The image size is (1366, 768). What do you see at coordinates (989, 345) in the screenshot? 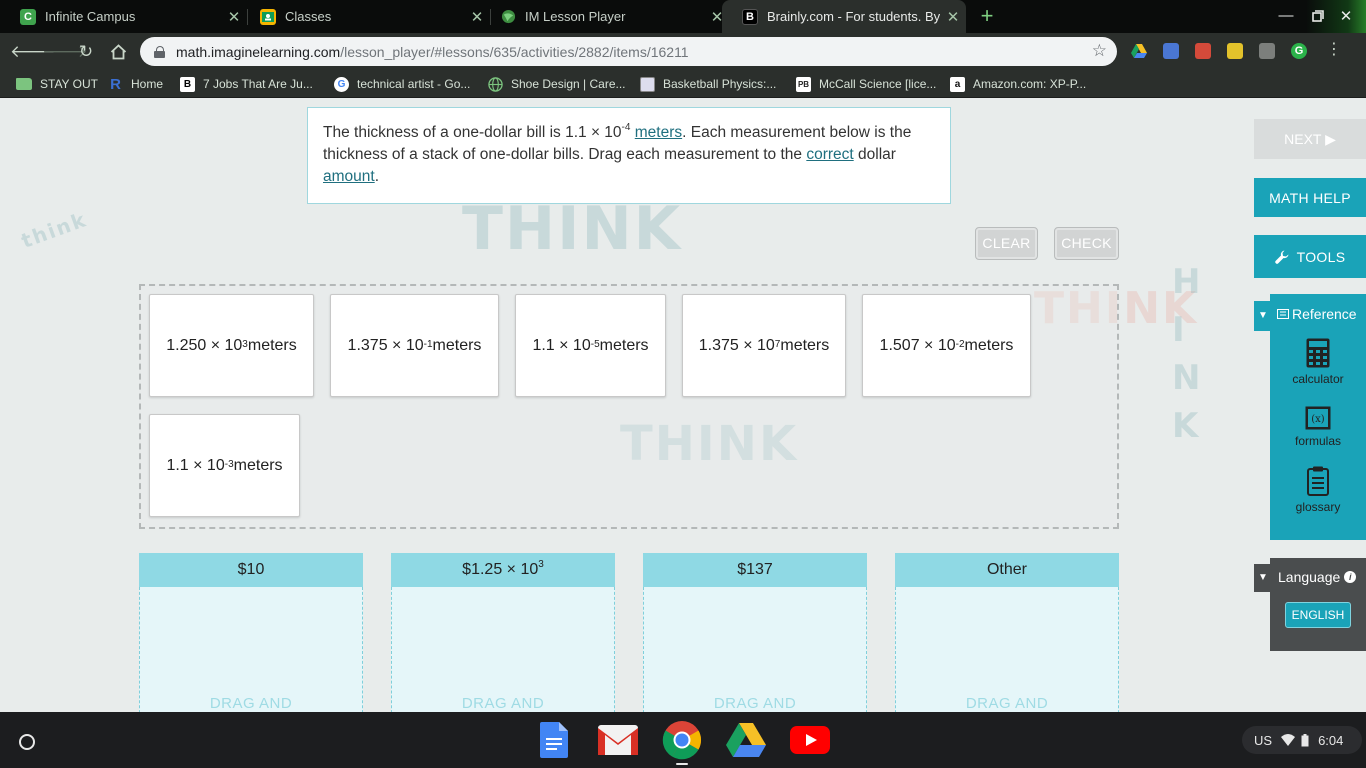
I see `card-unit: meters` at bounding box center [989, 345].